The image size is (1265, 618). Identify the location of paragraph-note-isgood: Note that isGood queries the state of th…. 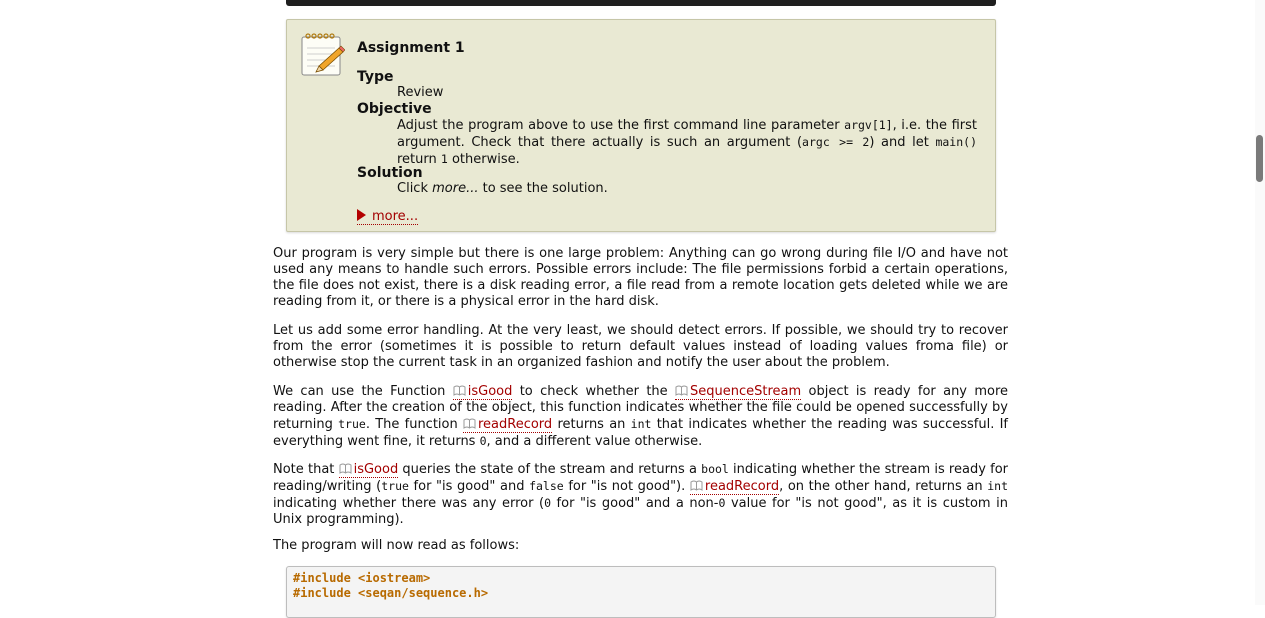
(640, 494).